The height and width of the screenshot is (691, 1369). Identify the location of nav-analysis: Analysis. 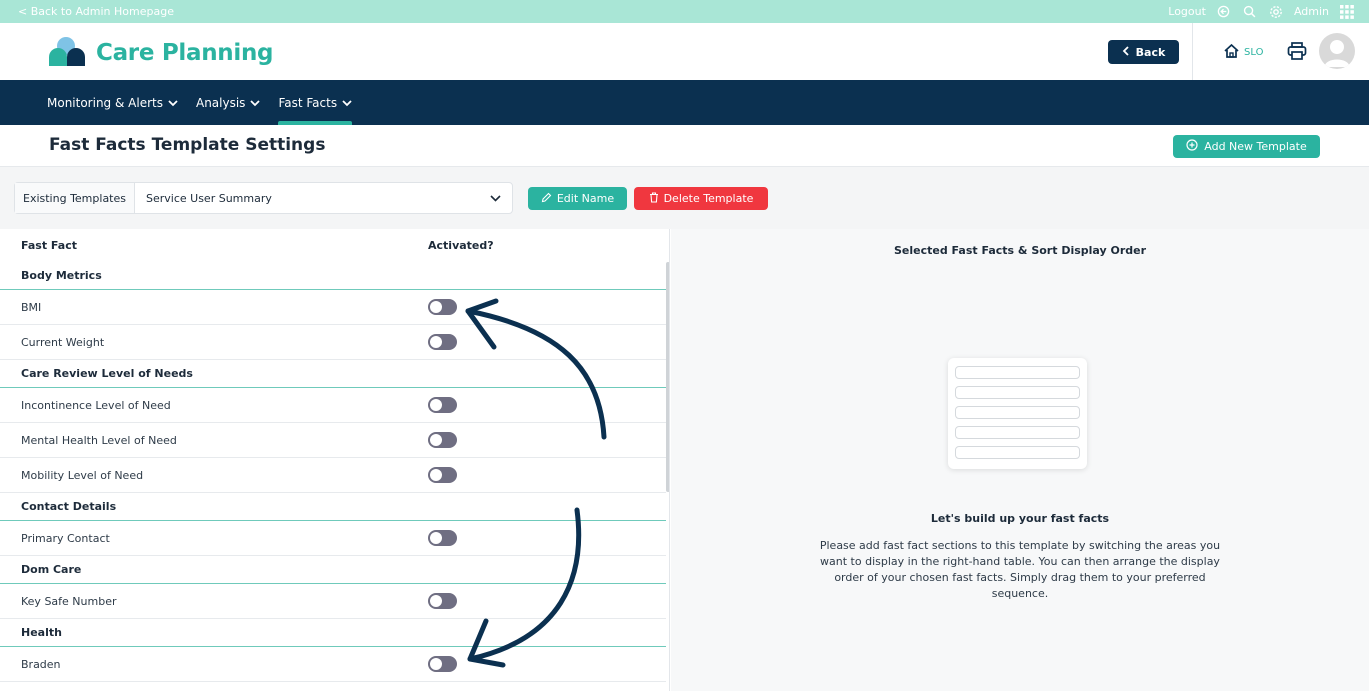
(228, 102).